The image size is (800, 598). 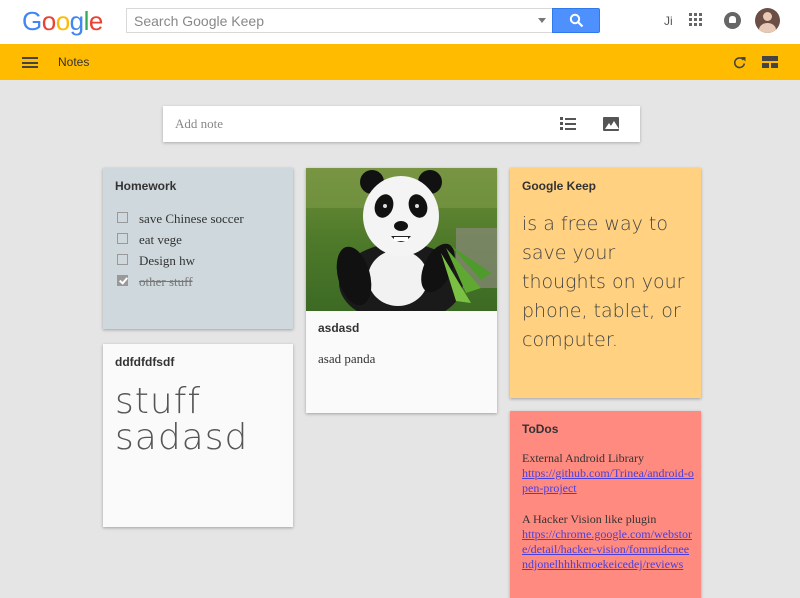 What do you see at coordinates (400, 62) in the screenshot?
I see `keep-toolbar: Notes` at bounding box center [400, 62].